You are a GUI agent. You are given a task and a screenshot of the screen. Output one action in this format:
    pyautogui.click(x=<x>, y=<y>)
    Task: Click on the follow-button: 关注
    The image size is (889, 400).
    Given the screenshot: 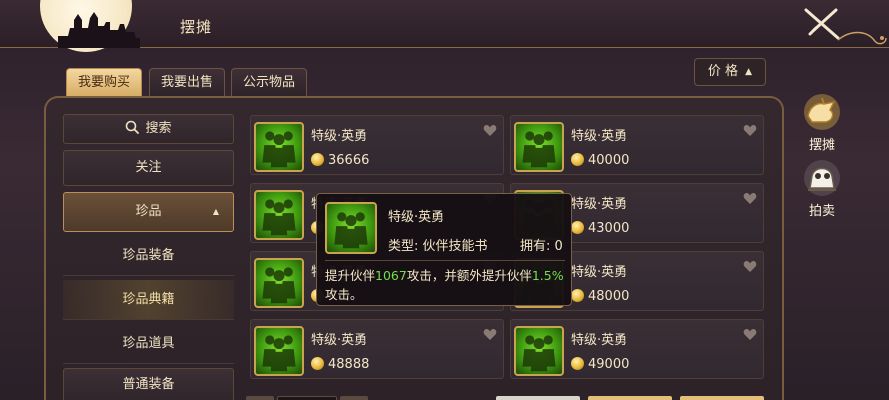 What is the action you would take?
    pyautogui.click(x=148, y=168)
    